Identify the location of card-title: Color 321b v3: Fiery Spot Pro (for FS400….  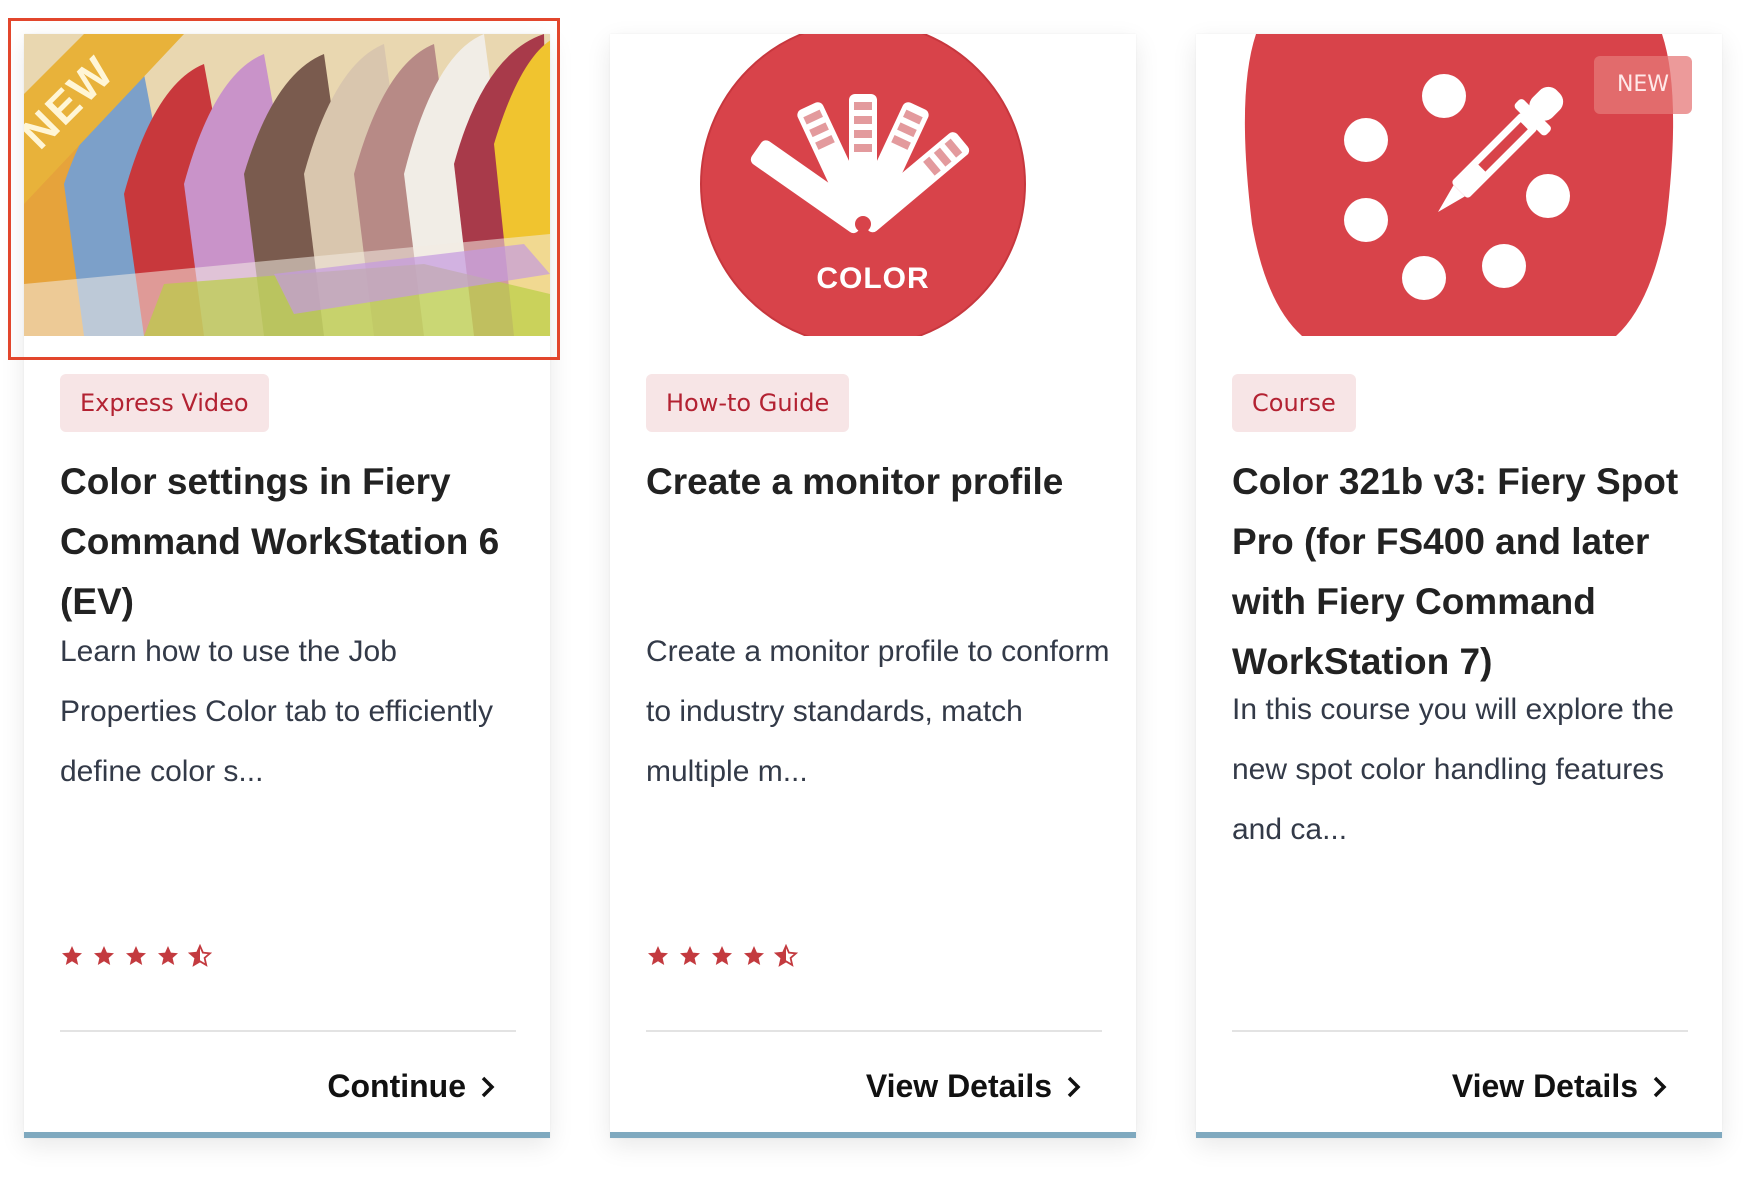
(1467, 572).